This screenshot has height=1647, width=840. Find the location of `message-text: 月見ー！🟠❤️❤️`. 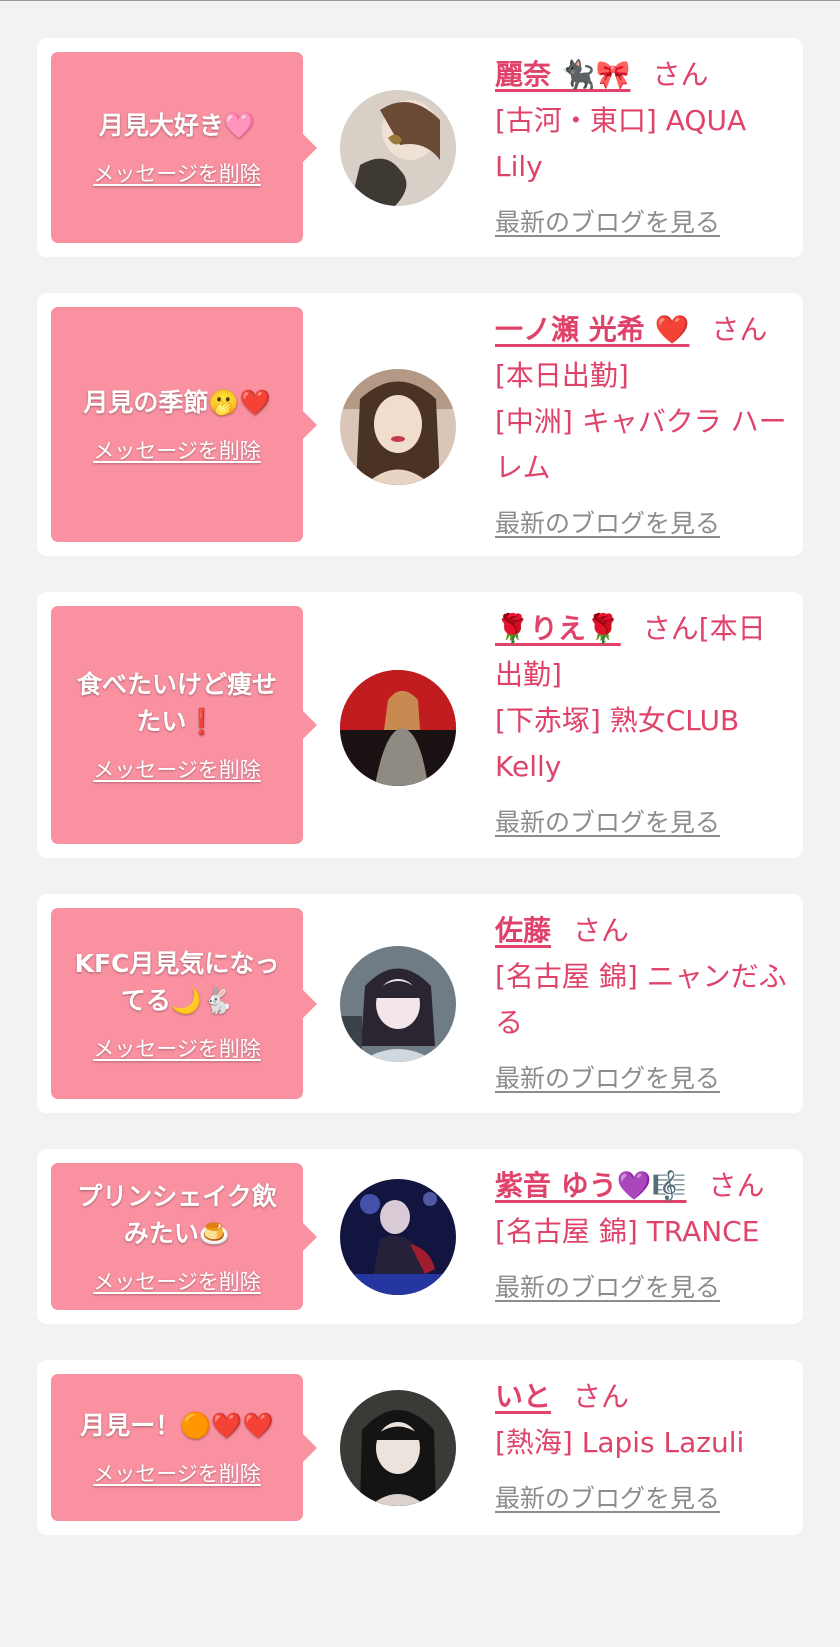

message-text: 月見ー！🟠❤️❤️ is located at coordinates (177, 1425).